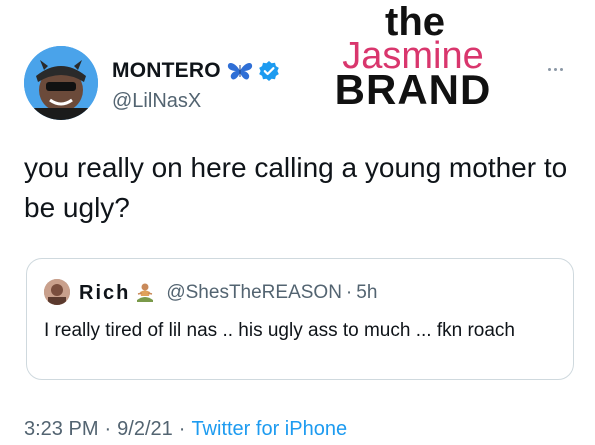 Image resolution: width=595 pixels, height=445 pixels. Describe the element at coordinates (104, 293) in the screenshot. I see `quoted-display-name: Rich` at that location.